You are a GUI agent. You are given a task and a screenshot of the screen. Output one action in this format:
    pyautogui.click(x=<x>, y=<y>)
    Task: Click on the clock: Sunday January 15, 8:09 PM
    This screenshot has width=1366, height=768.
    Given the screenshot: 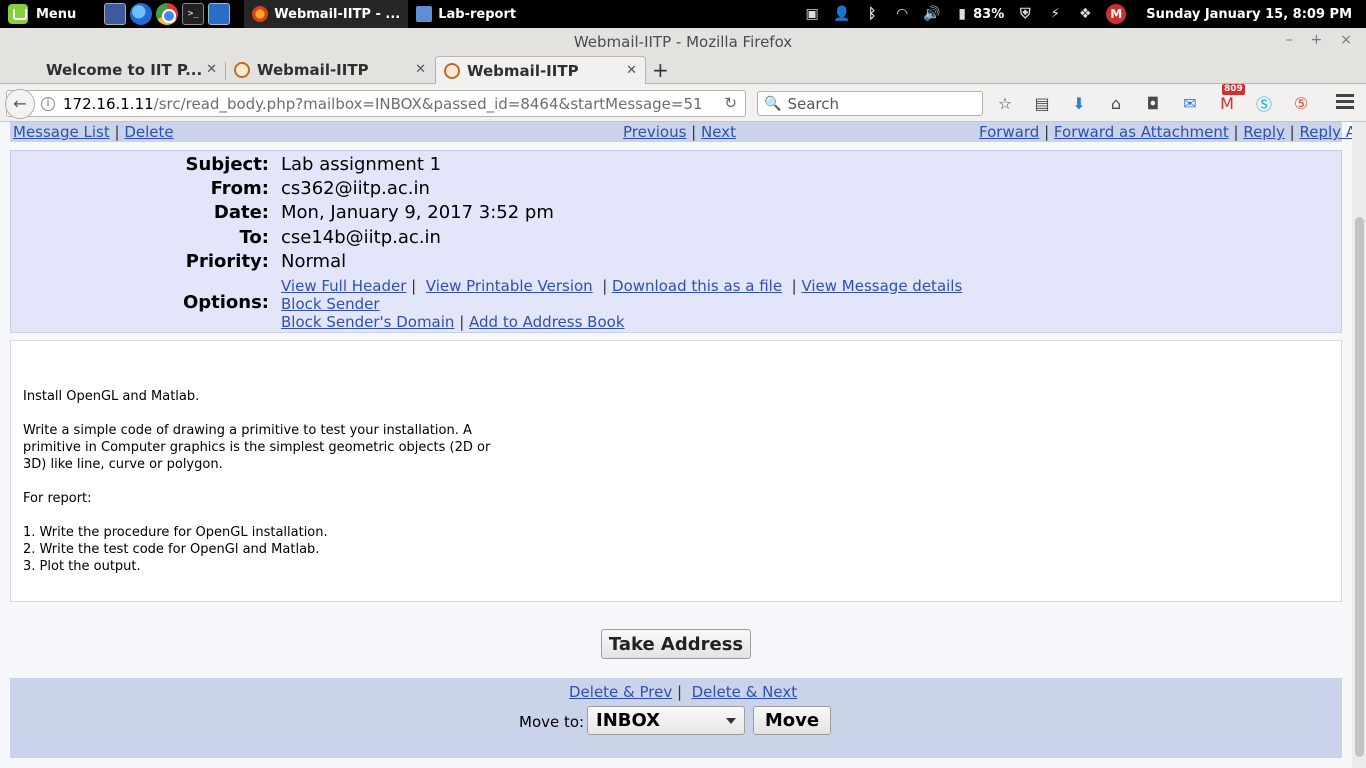 What is the action you would take?
    pyautogui.click(x=1249, y=14)
    